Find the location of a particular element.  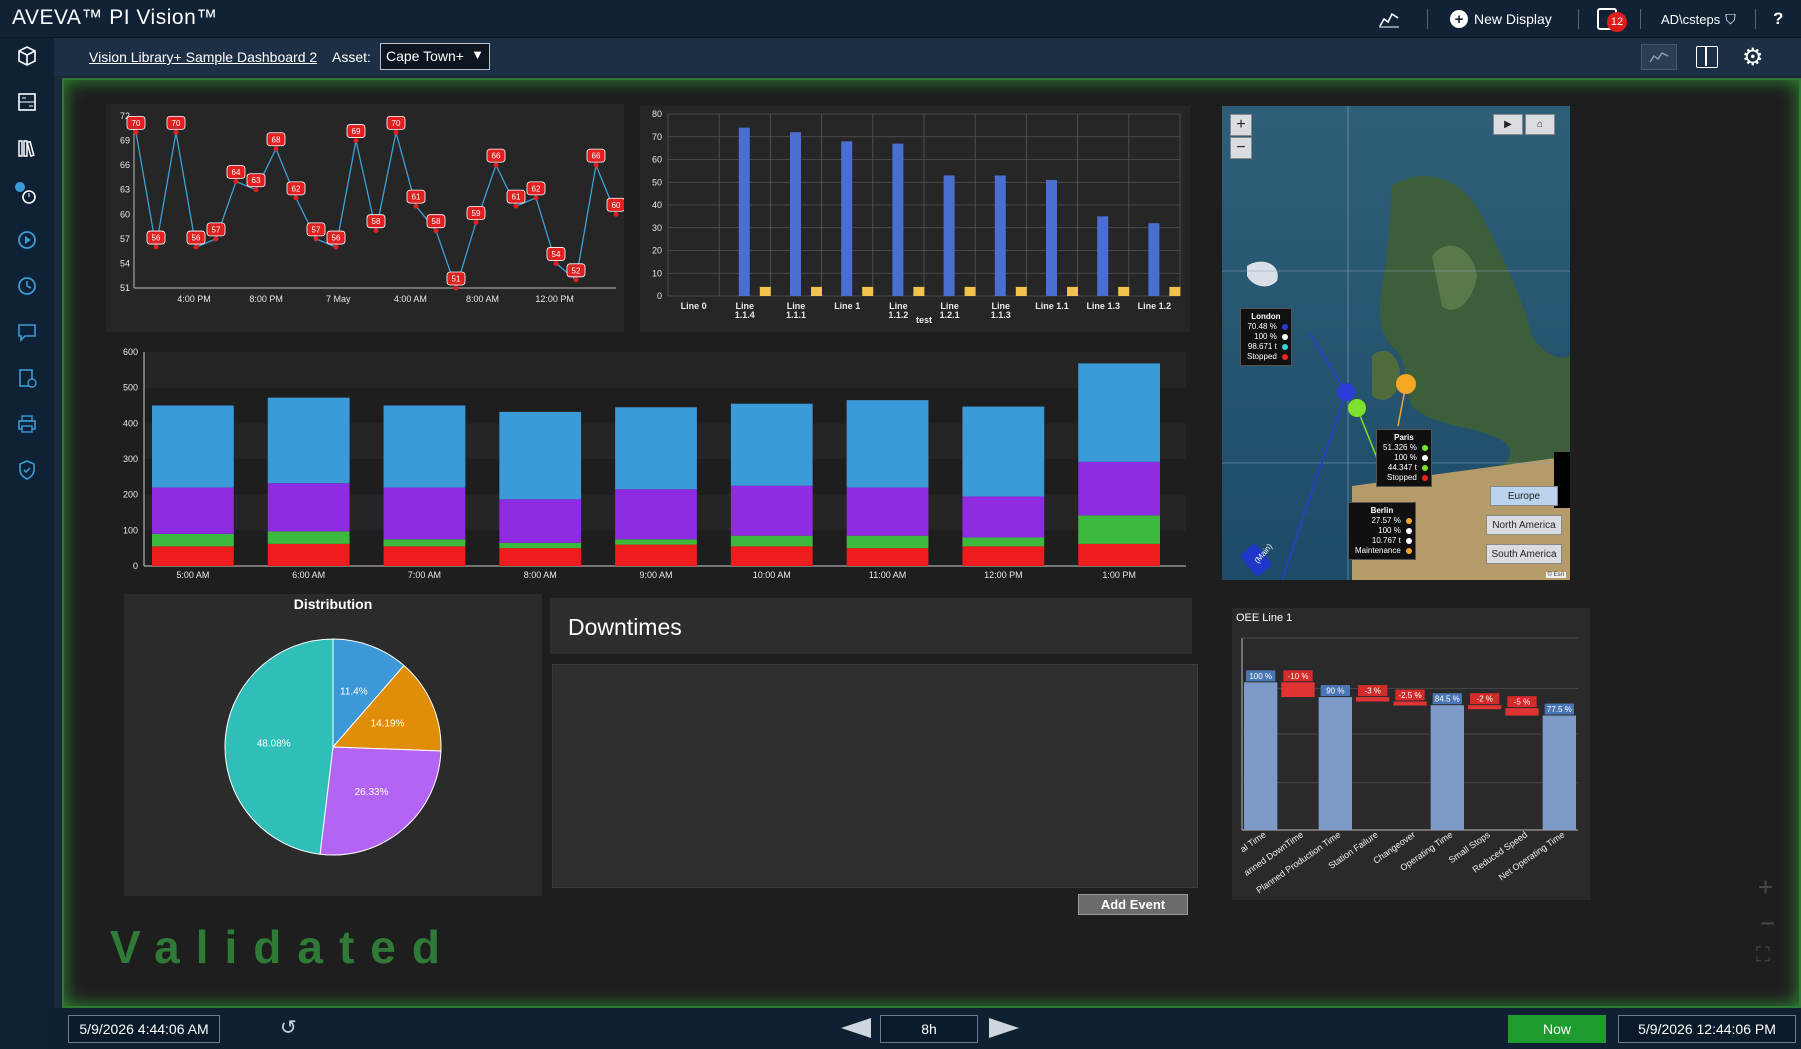

data-label: 58 is located at coordinates (436, 221).